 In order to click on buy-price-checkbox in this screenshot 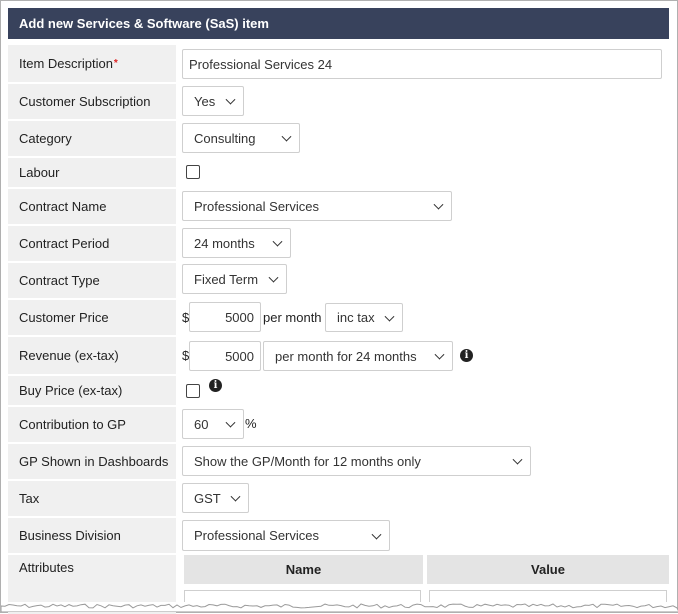, I will do `click(193, 391)`.